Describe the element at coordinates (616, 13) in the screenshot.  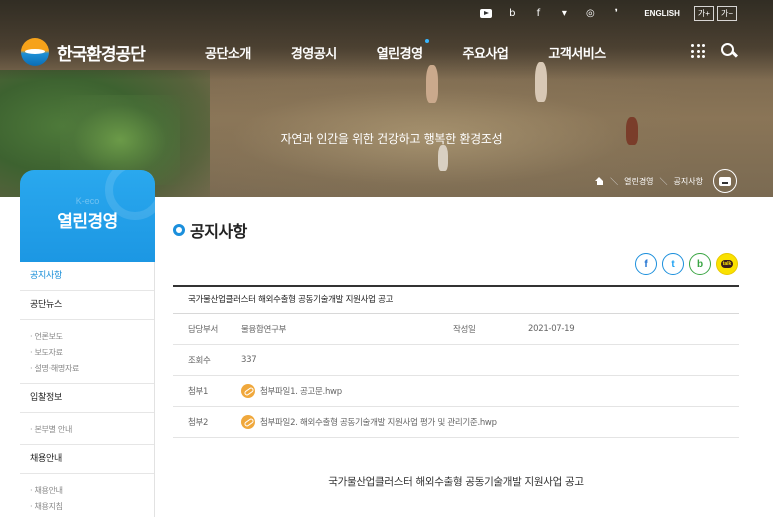
I see `kakao-icon: ❜` at that location.